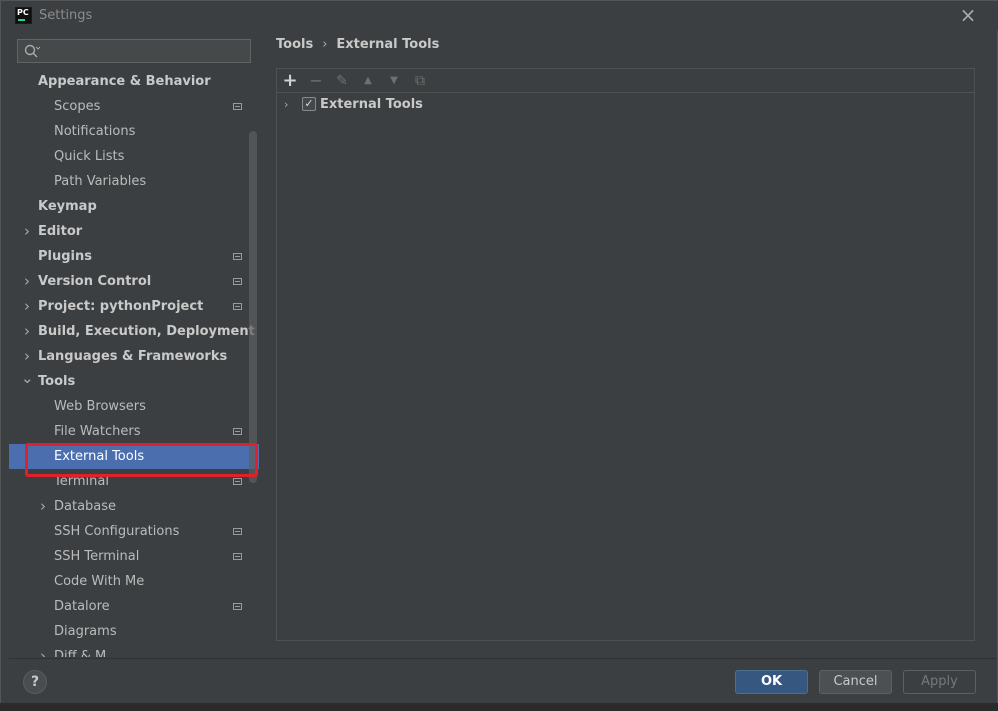 This screenshot has height=711, width=998. I want to click on sidebar-item-version-control: › Version Control, so click(134, 281).